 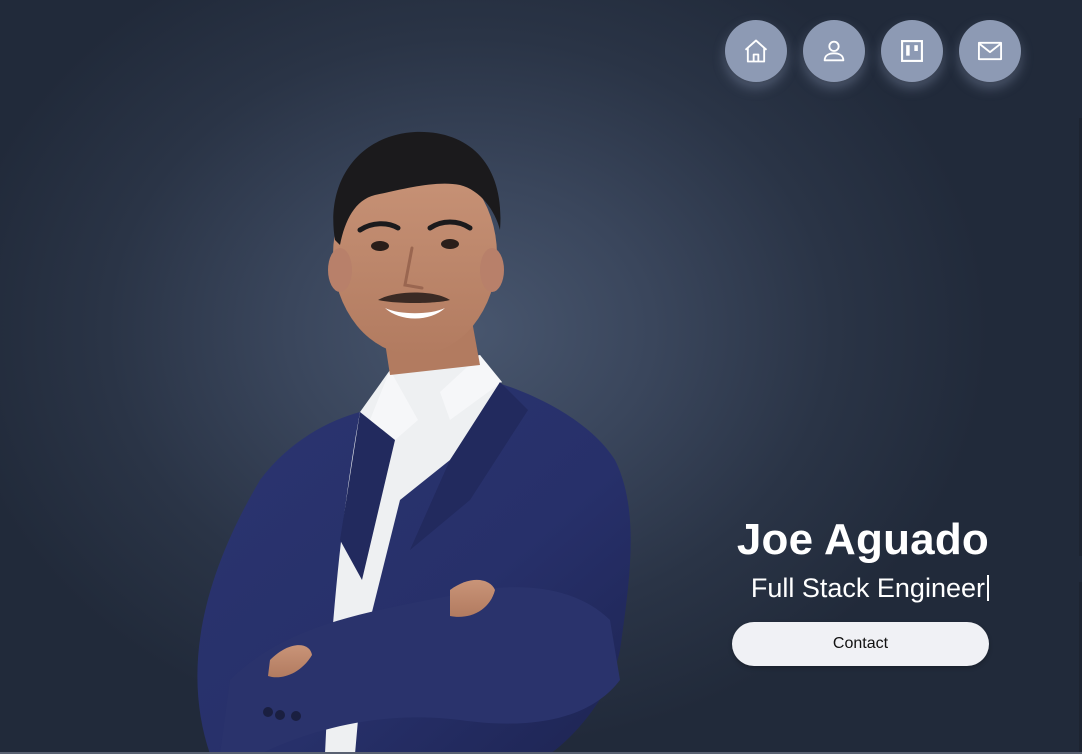 What do you see at coordinates (873, 51) in the screenshot?
I see `top-nav` at bounding box center [873, 51].